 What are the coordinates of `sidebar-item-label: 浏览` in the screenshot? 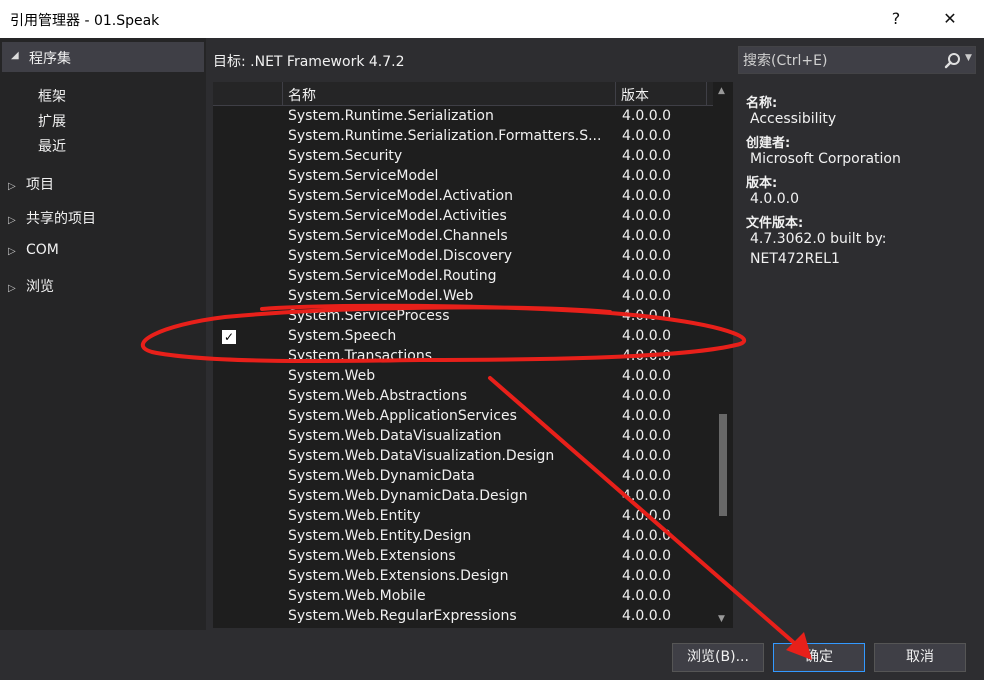 It's located at (40, 287).